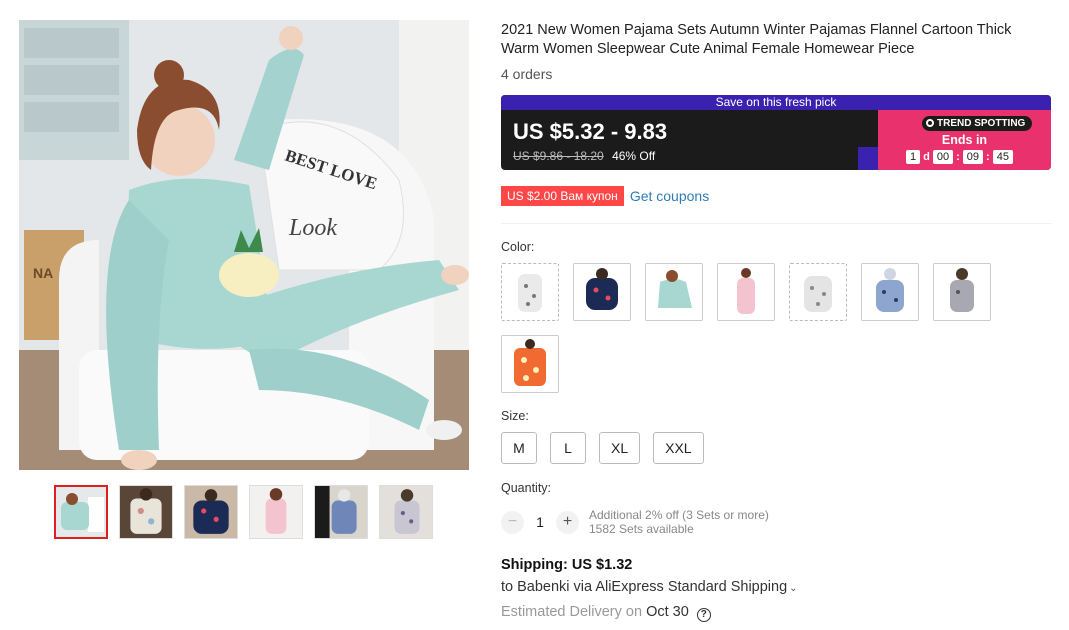 This screenshot has height=630, width=1069. I want to click on coupon-row: US $2.00 Вам купон Get coupons, so click(605, 196).